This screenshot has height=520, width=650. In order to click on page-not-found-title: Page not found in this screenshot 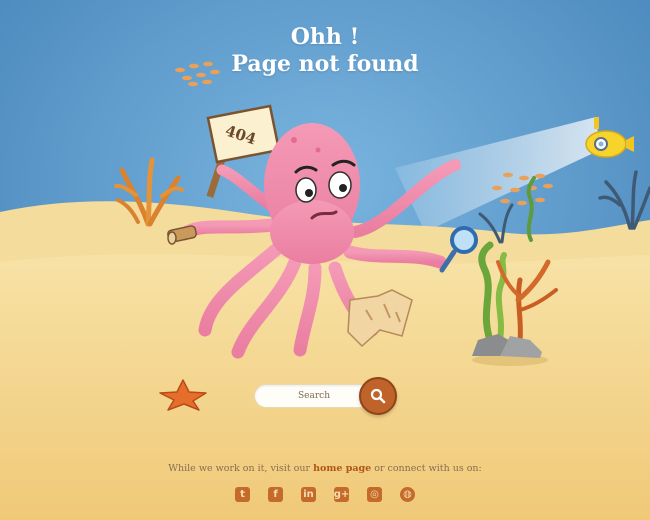, I will do `click(325, 64)`.